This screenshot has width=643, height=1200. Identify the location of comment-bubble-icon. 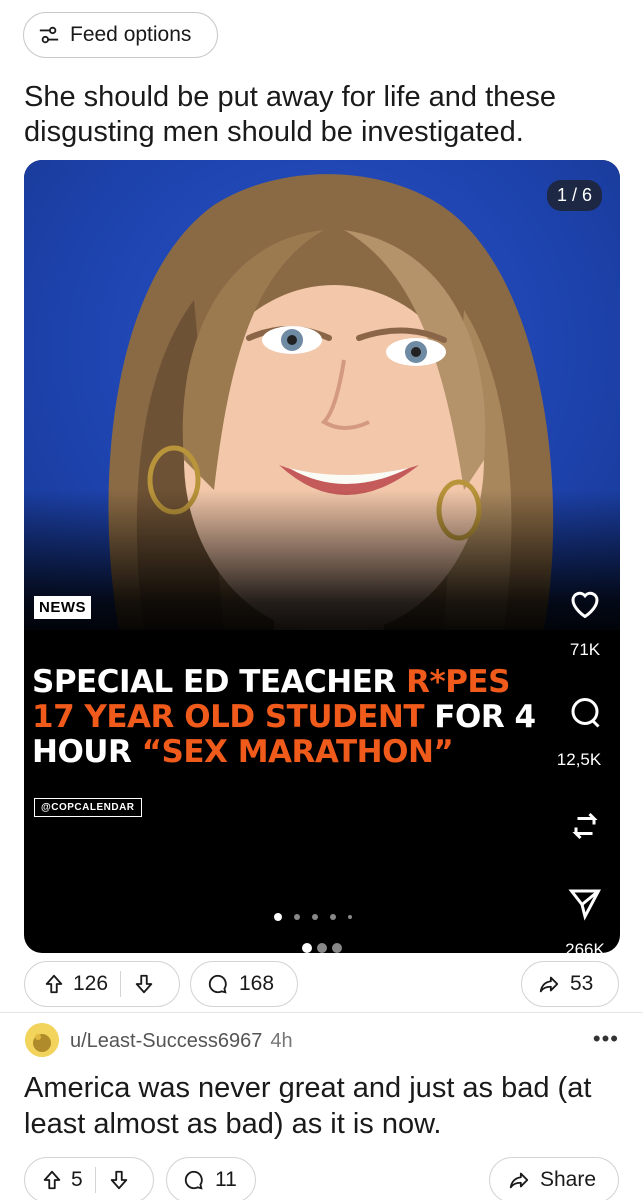
(585, 713).